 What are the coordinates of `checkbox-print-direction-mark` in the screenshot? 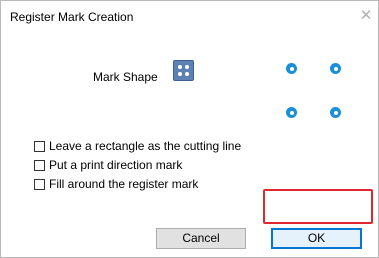 It's located at (39, 165).